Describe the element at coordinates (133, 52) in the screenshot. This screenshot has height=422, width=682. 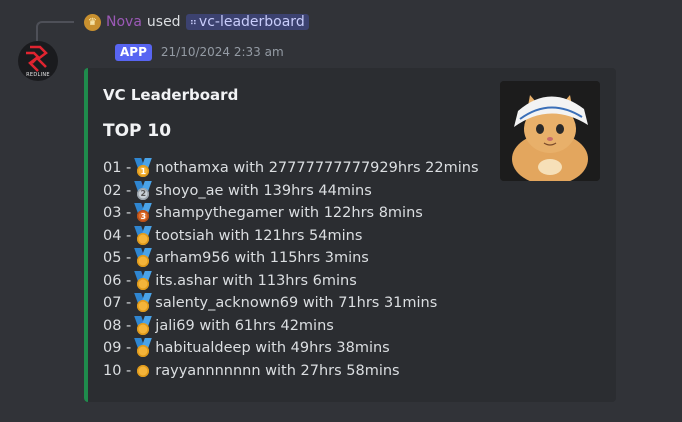
I see `app-badge: APP` at that location.